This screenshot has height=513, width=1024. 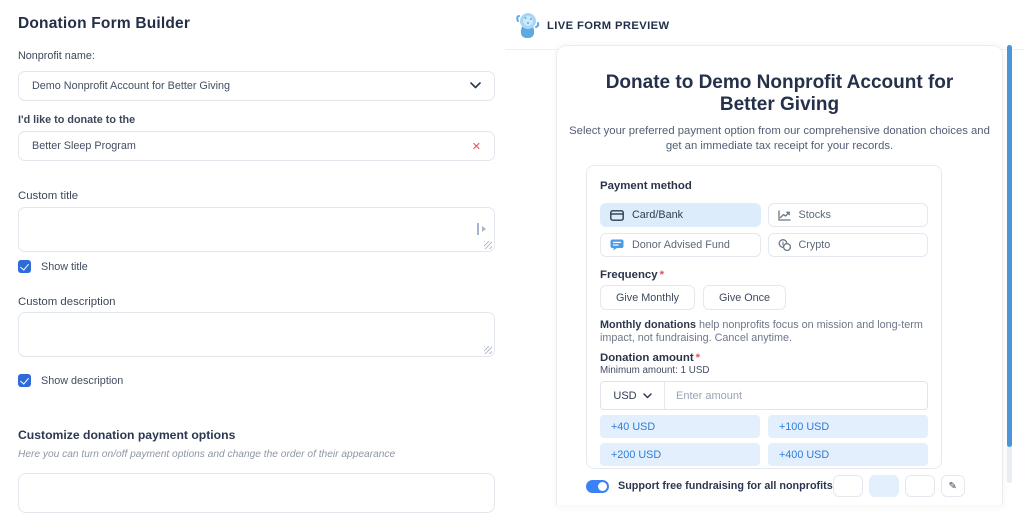 I want to click on preview-scrollbar-track, so click(x=1009, y=264).